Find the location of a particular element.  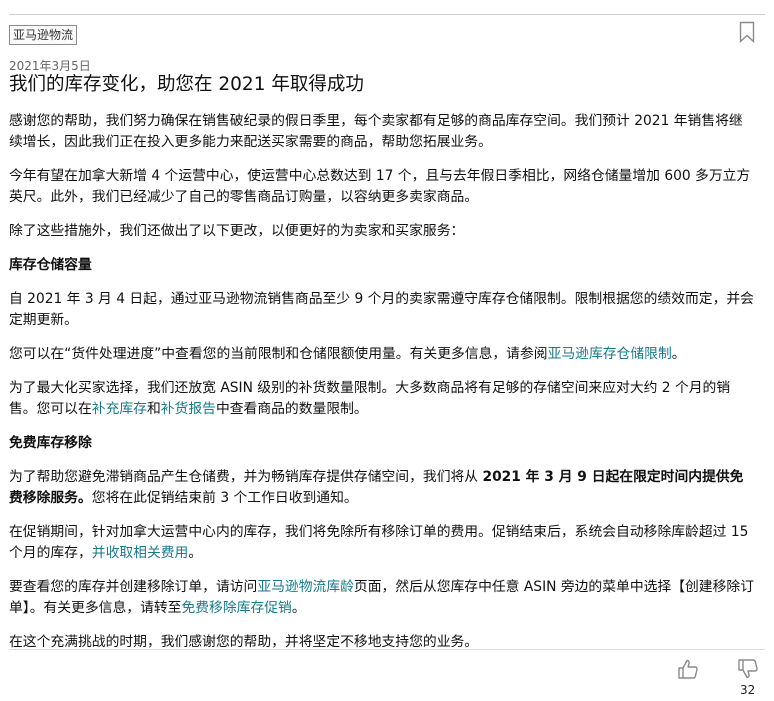

free-removal-promo-link: 免费移除库存促销 is located at coordinates (236, 608).